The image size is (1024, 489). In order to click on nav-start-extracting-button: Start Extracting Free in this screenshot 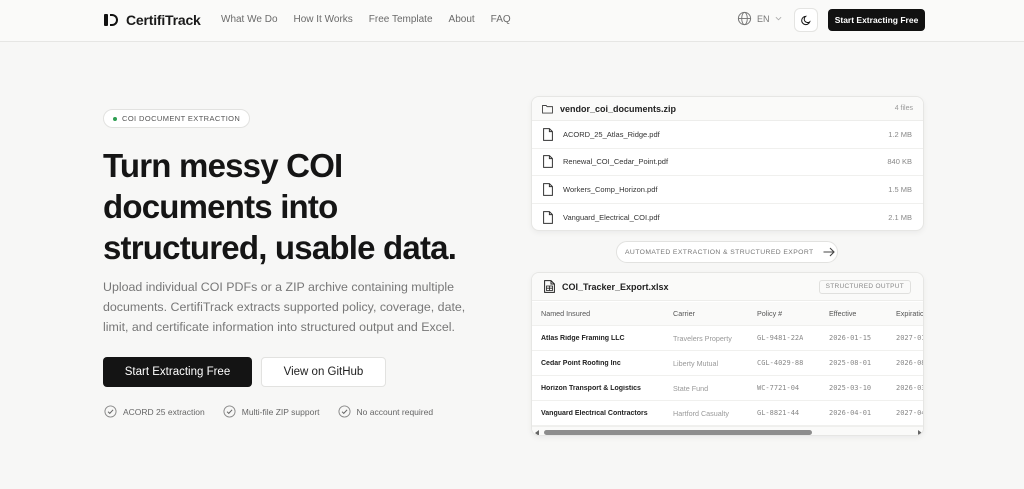, I will do `click(876, 20)`.